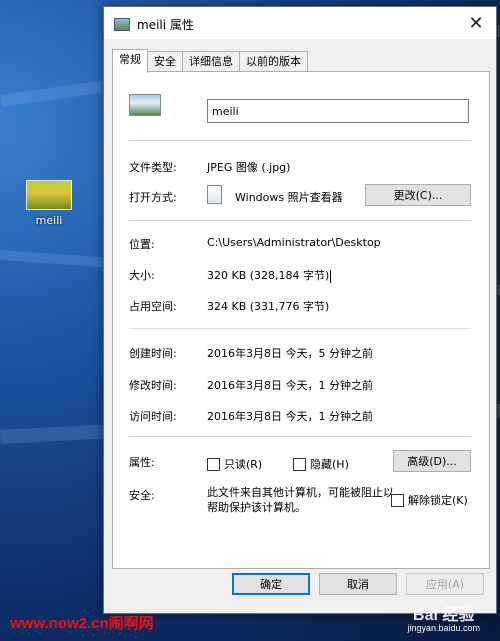  Describe the element at coordinates (122, 24) in the screenshot. I see `image-file-icon` at that location.